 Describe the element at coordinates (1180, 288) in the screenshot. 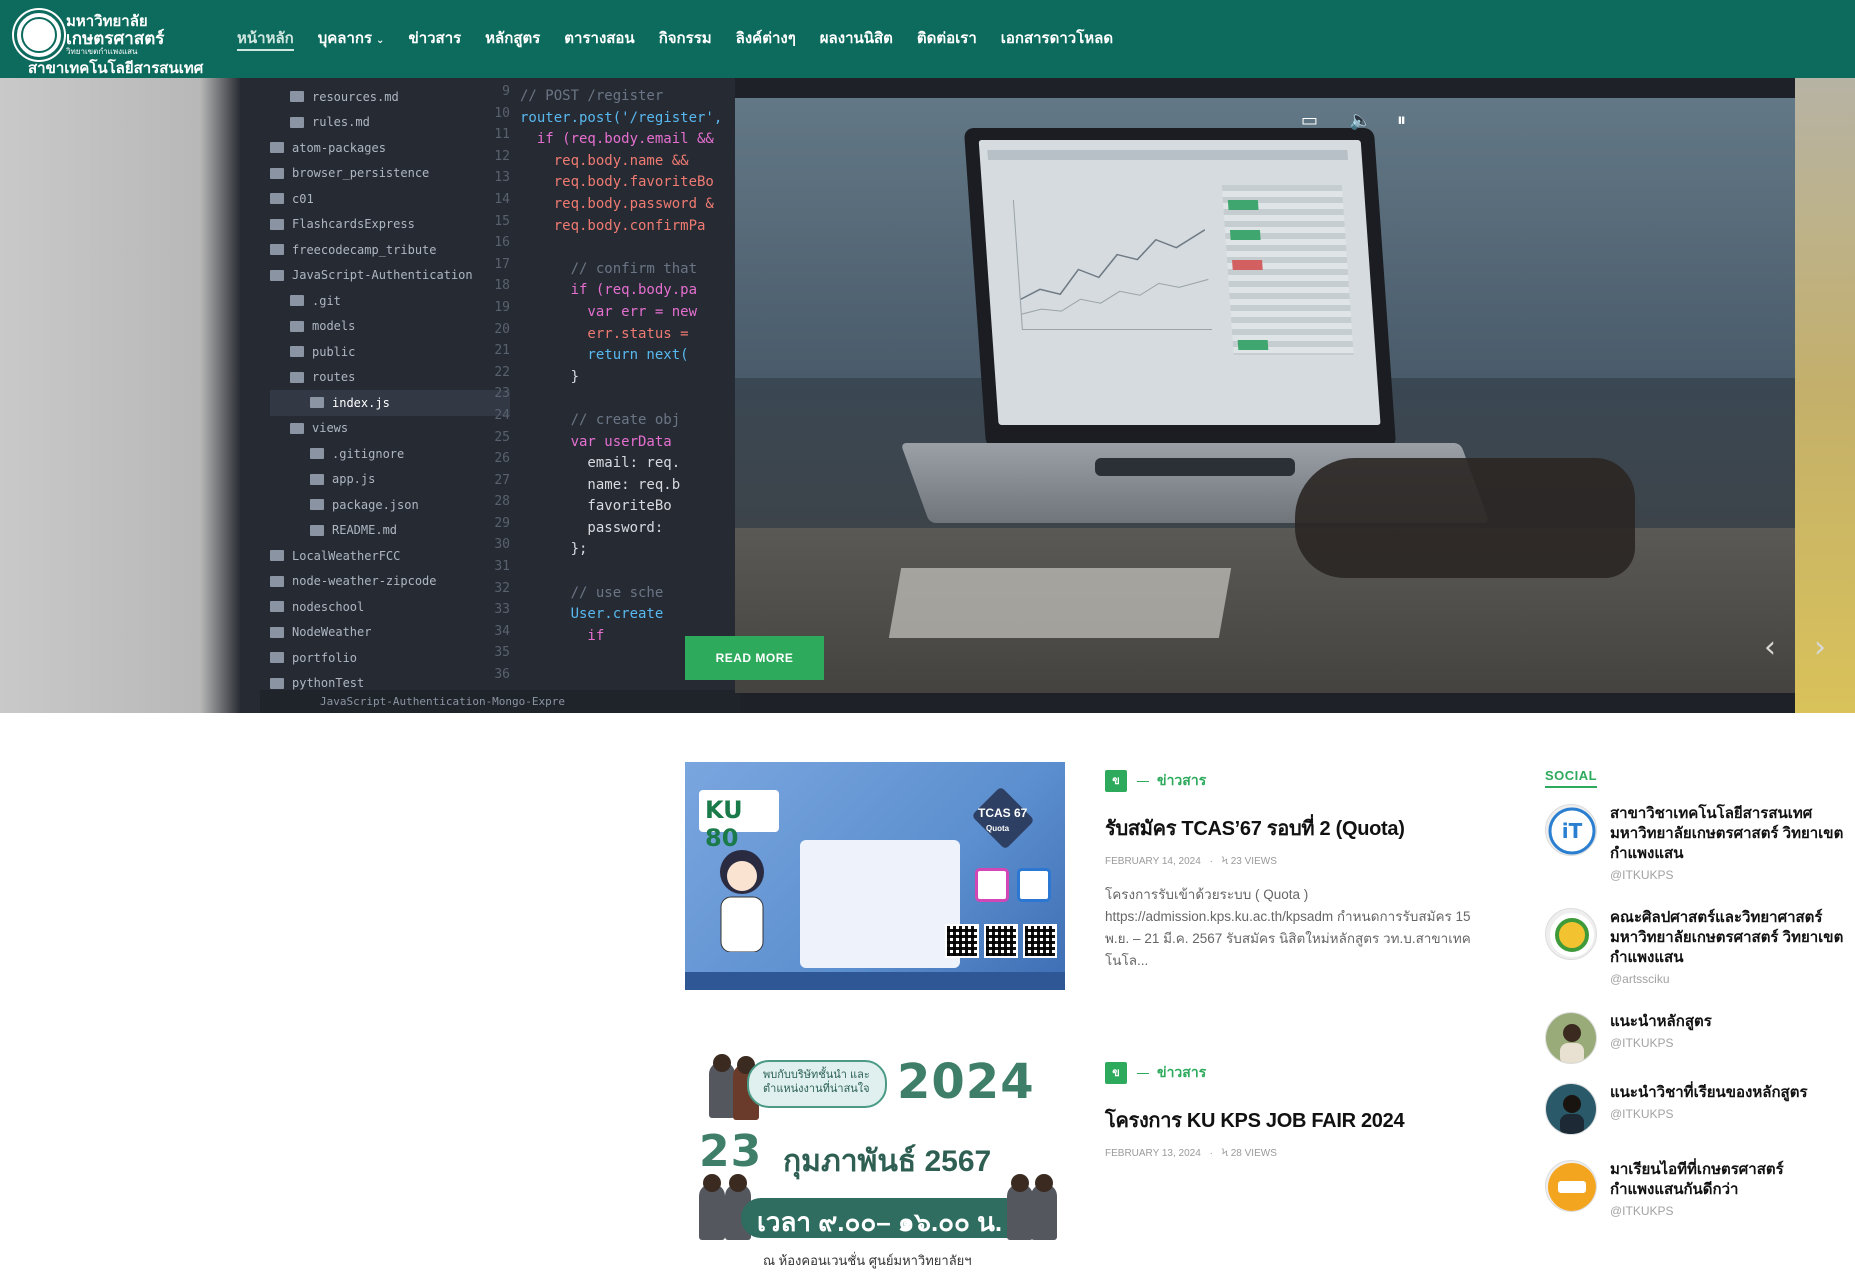

I see `laptop-image` at that location.